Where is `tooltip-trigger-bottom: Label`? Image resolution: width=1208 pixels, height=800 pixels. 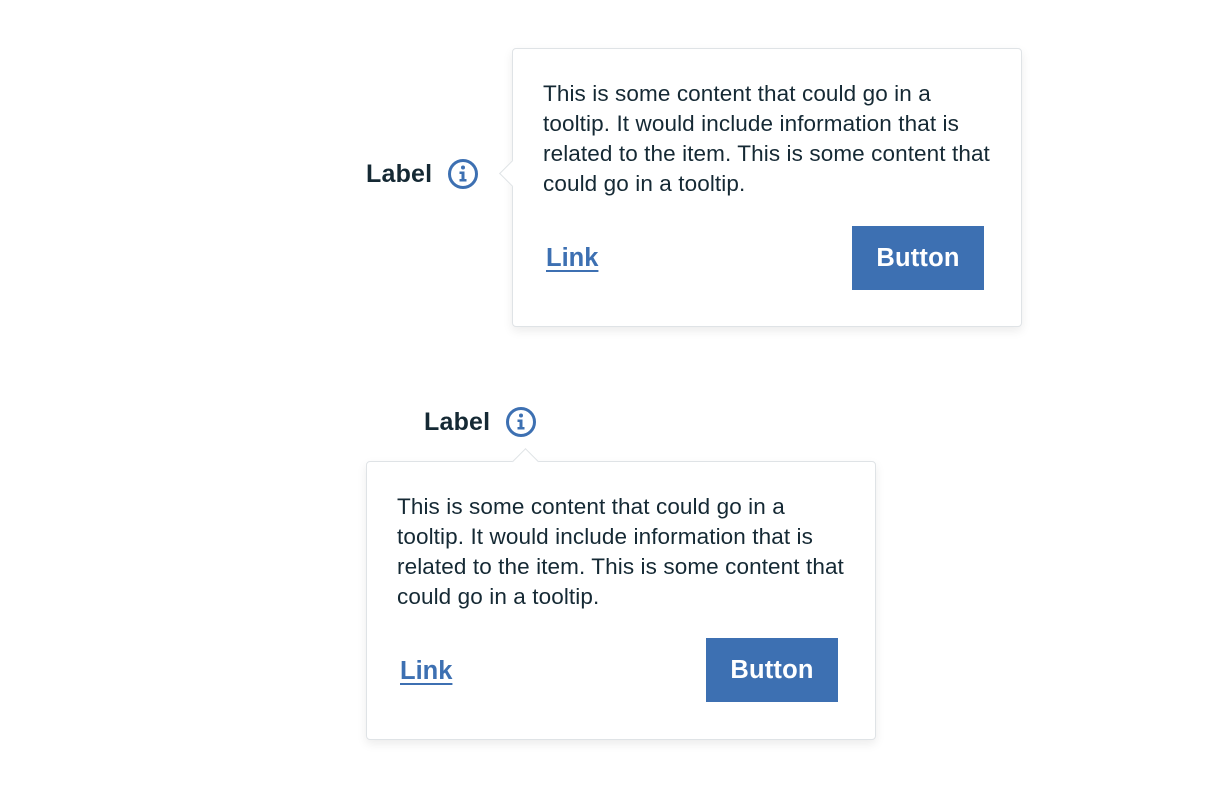 tooltip-trigger-bottom: Label is located at coordinates (480, 422).